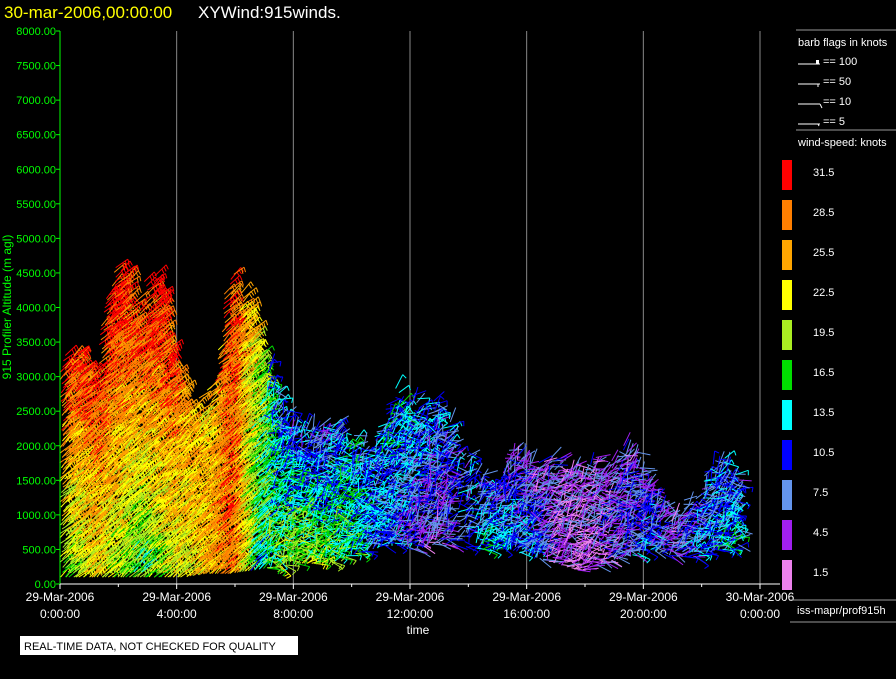 The width and height of the screenshot is (896, 679). What do you see at coordinates (88, 12) in the screenshot?
I see `chart-datetime: 30-mar-2006,00:00:00` at bounding box center [88, 12].